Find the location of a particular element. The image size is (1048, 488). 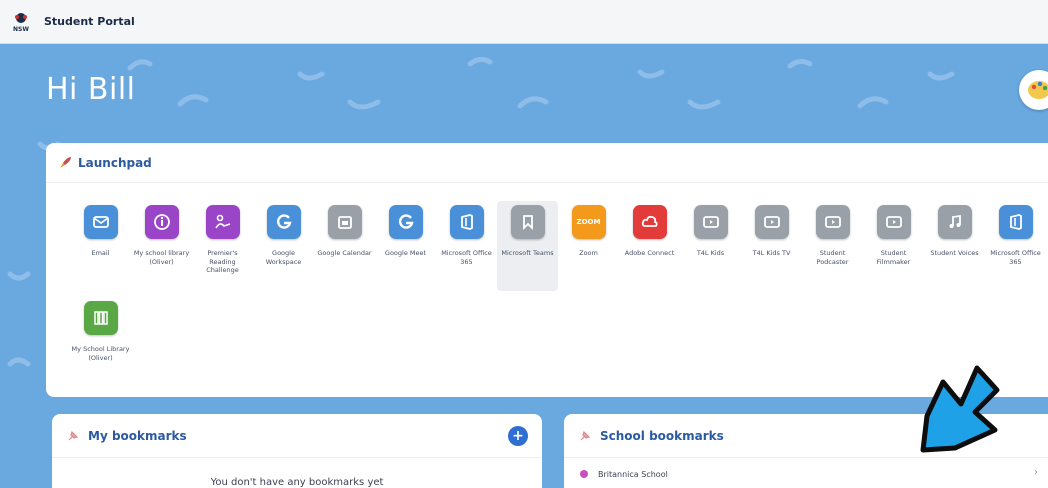

launchpad-tile: Google Workspace is located at coordinates (283, 246).